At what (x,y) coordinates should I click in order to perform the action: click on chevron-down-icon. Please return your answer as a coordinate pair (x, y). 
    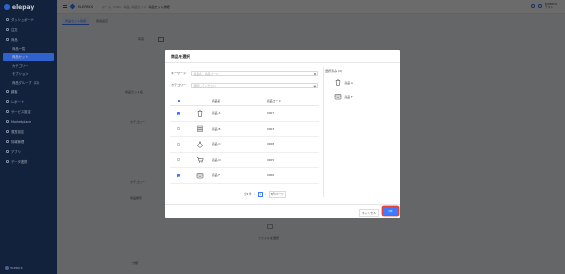
    Looking at the image, I should click on (314, 85).